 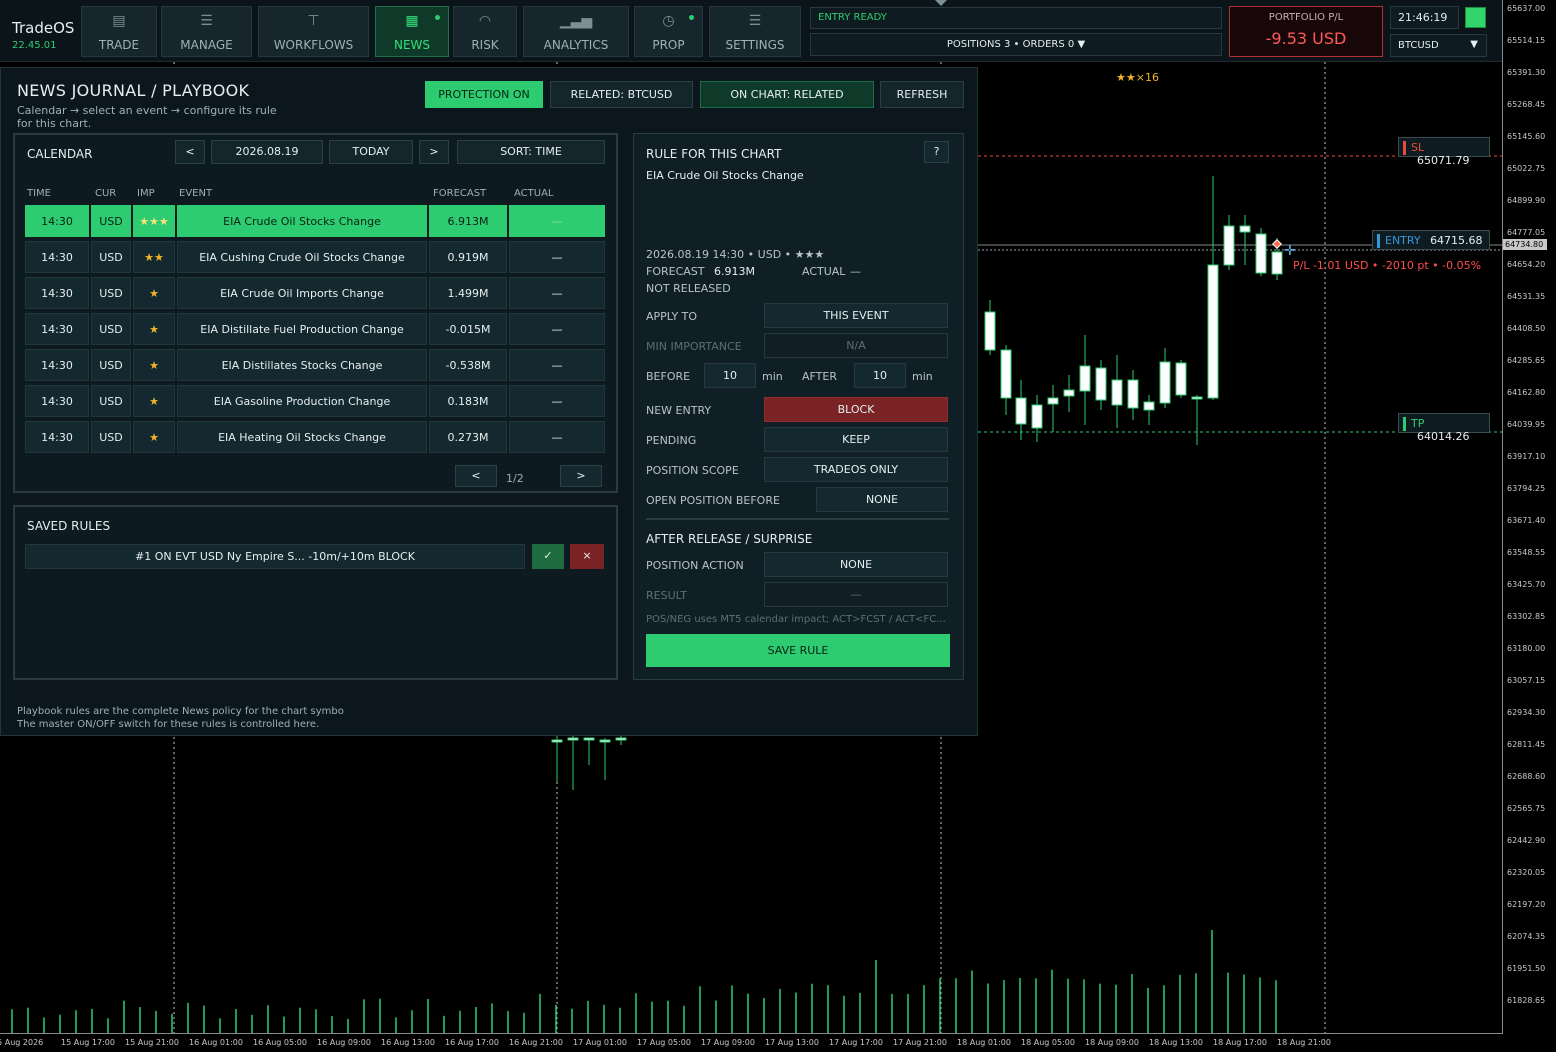 What do you see at coordinates (190, 152) in the screenshot?
I see `prev-day-button: <` at bounding box center [190, 152].